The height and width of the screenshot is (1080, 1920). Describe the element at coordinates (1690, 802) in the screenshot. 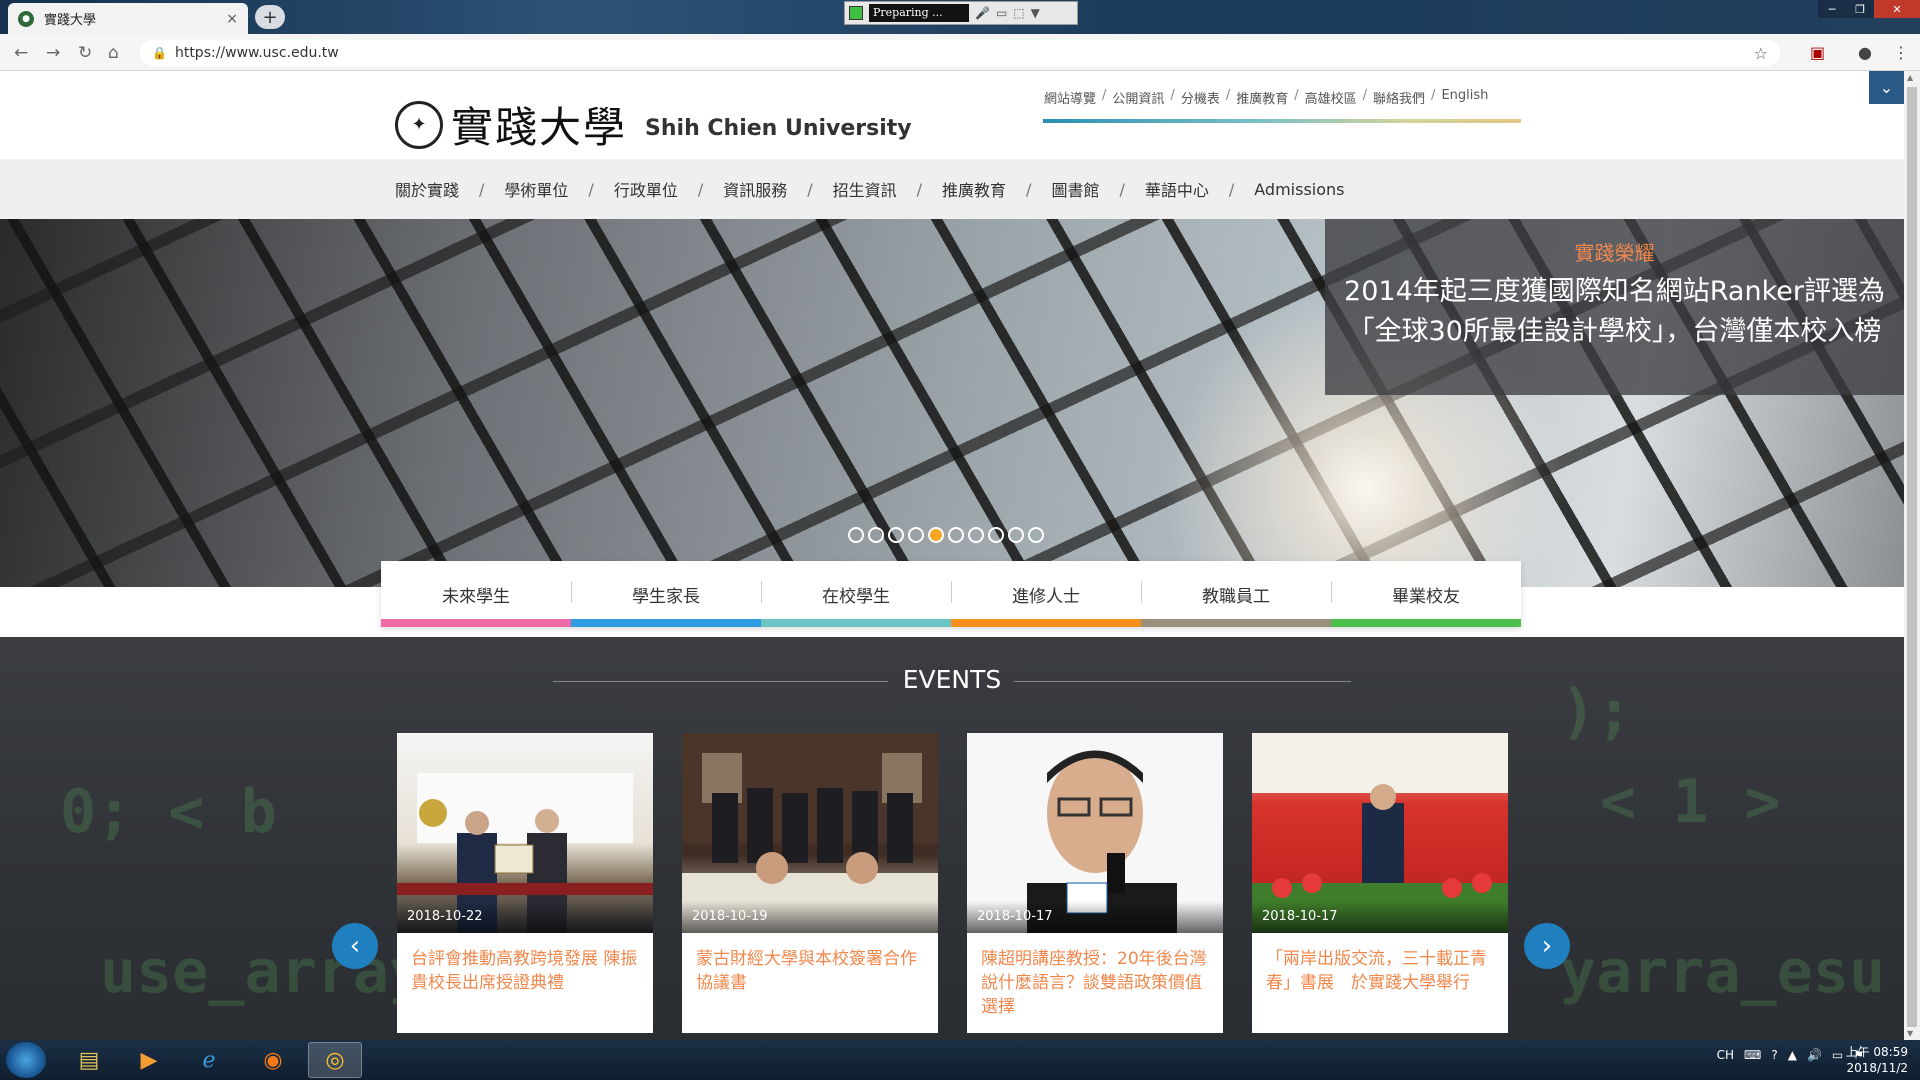

I see `background-code-decoration: < 1 >` at that location.